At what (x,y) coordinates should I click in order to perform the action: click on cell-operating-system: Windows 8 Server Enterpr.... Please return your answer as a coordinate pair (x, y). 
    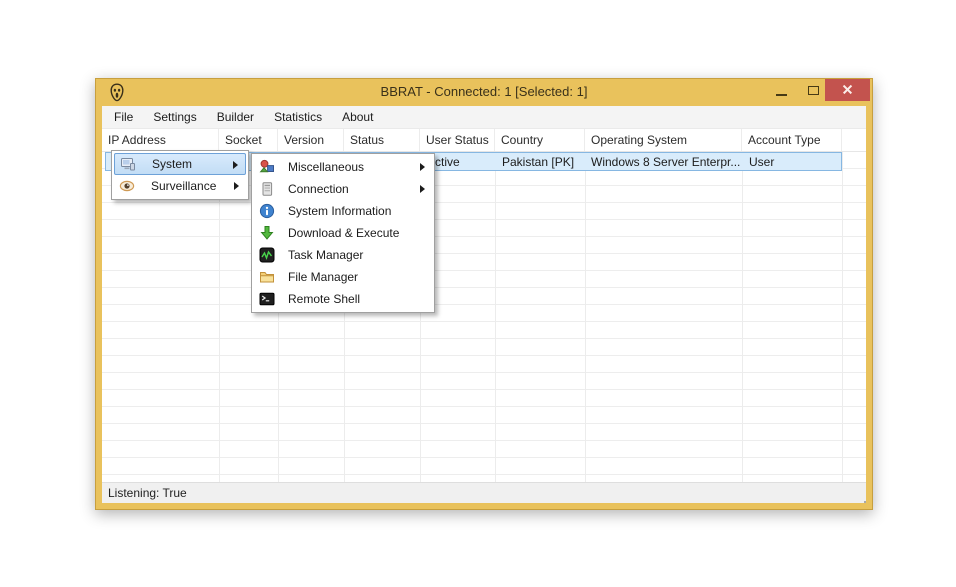
    Looking at the image, I should click on (666, 162).